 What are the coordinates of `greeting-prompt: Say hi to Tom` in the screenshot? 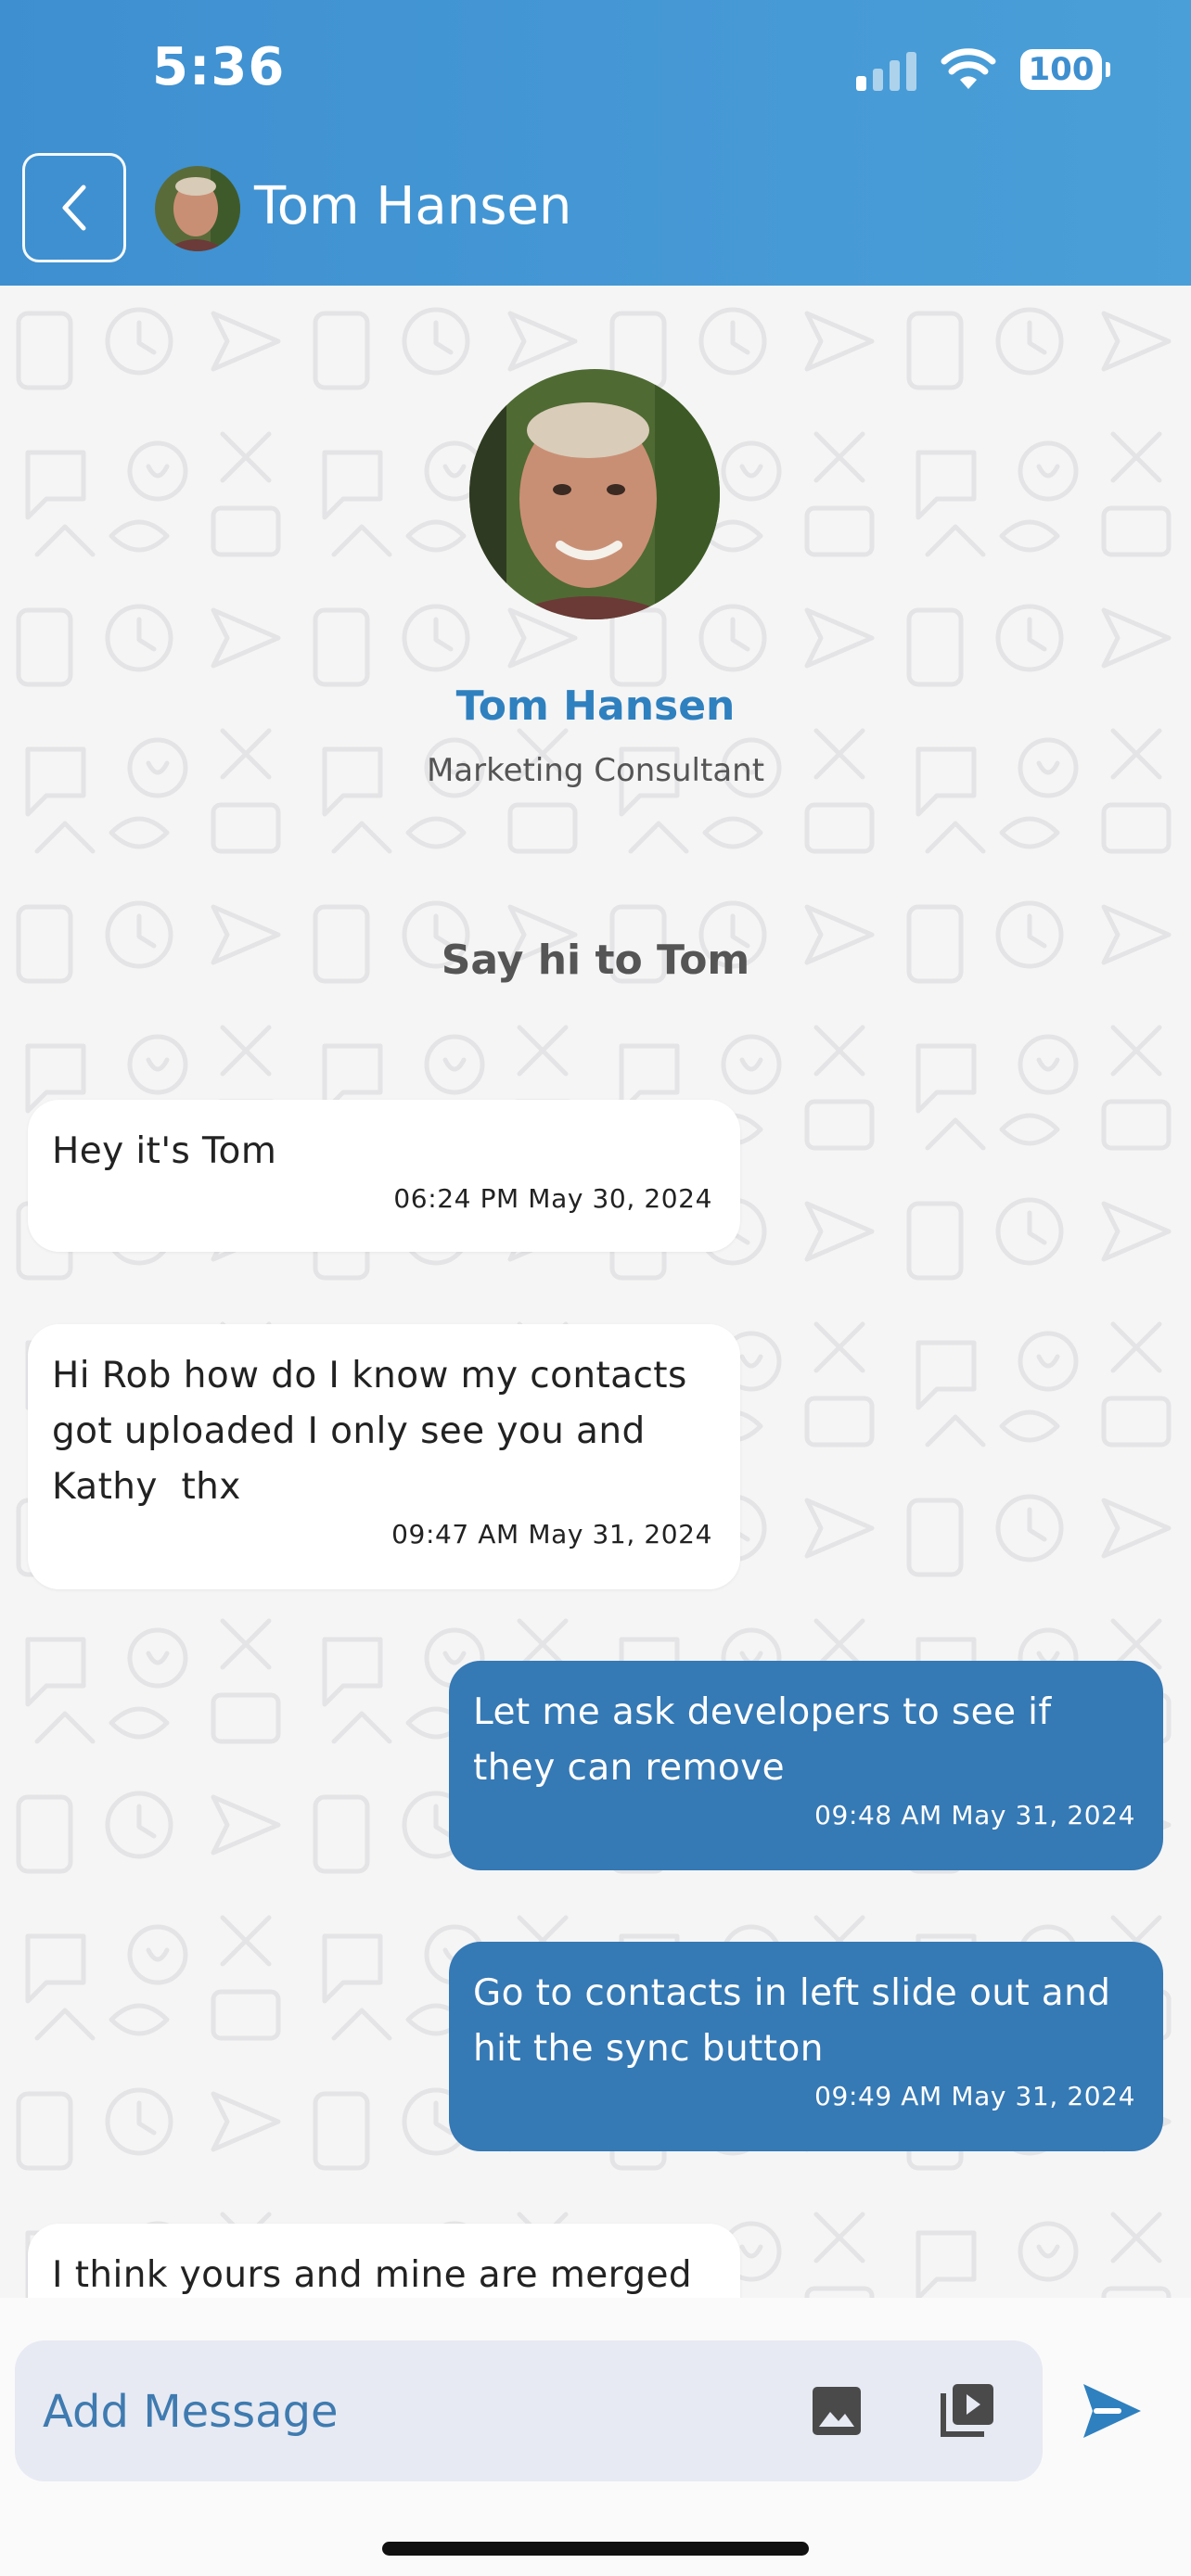 It's located at (595, 961).